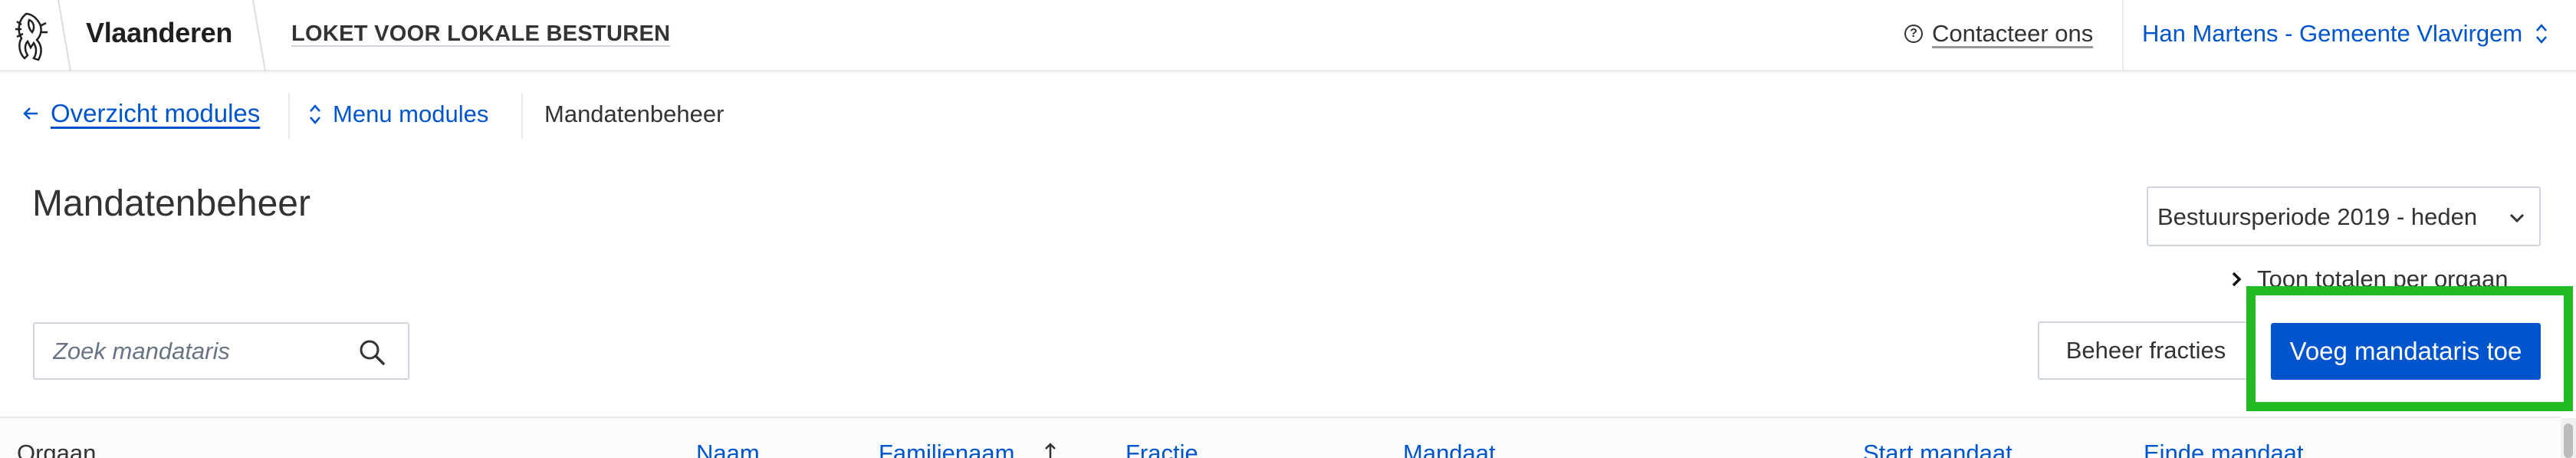 This screenshot has width=2576, height=458. What do you see at coordinates (1449, 449) in the screenshot?
I see `column-header-mandaat: Mandaat` at bounding box center [1449, 449].